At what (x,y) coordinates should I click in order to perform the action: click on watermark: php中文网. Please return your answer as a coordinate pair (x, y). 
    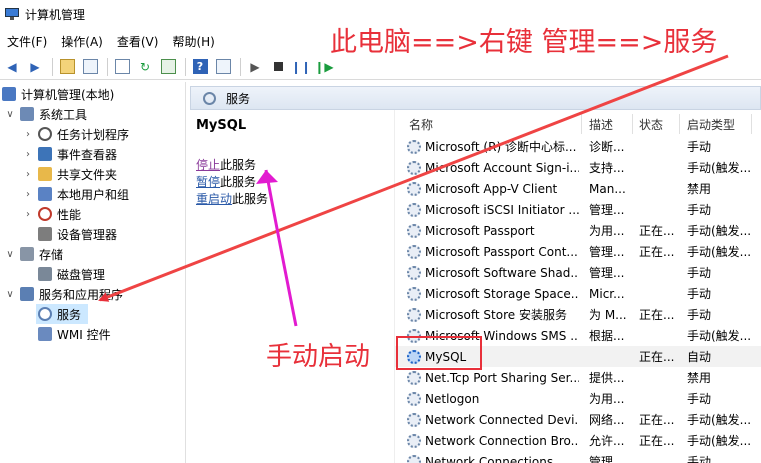
    Looking at the image, I should click on (725, 451).